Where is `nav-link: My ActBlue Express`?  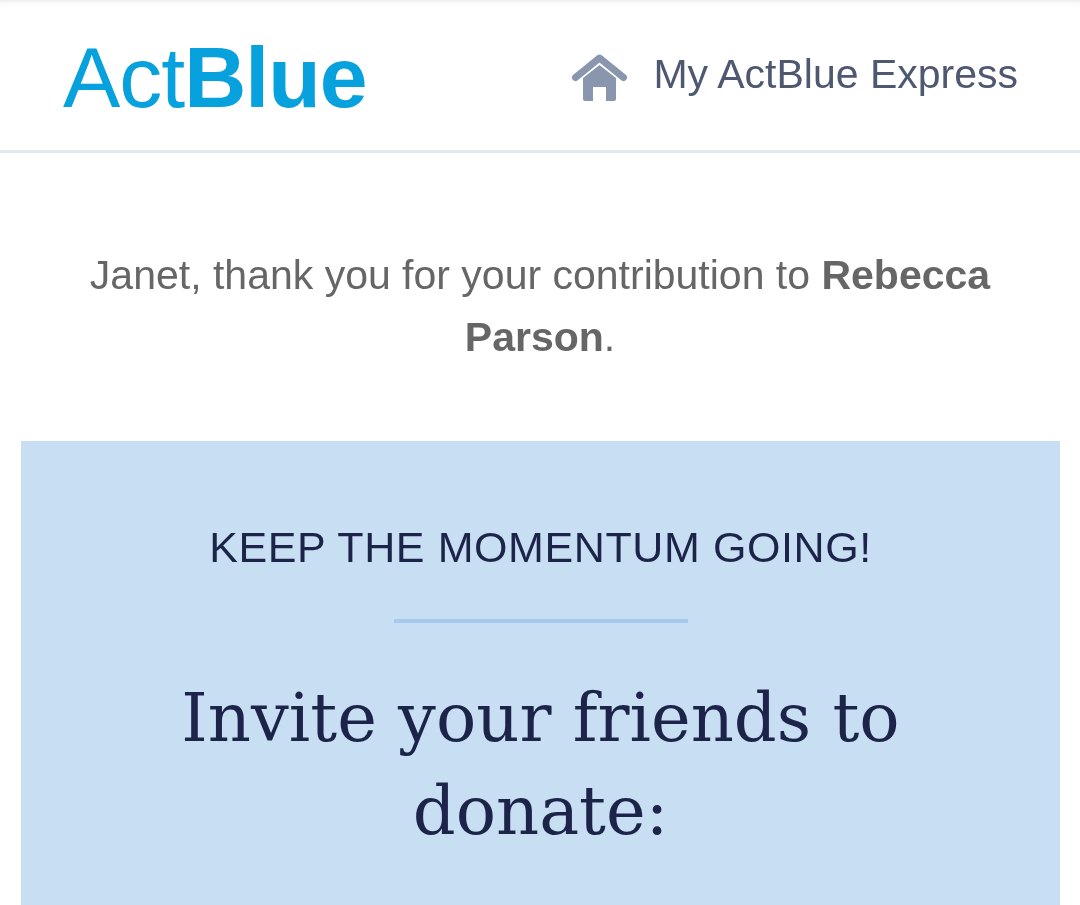 nav-link: My ActBlue Express is located at coordinates (794, 75).